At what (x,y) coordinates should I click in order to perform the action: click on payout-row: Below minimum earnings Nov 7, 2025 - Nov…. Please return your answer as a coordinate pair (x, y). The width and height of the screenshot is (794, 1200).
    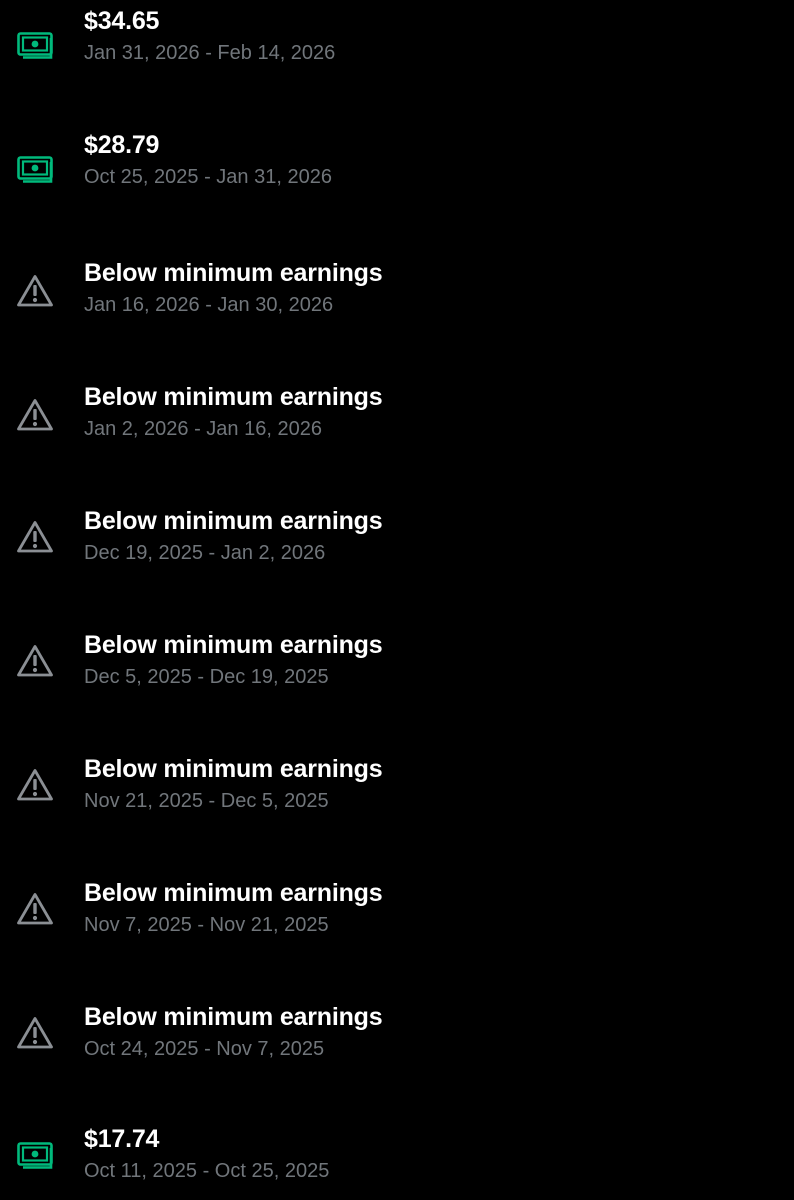
    Looking at the image, I should click on (397, 918).